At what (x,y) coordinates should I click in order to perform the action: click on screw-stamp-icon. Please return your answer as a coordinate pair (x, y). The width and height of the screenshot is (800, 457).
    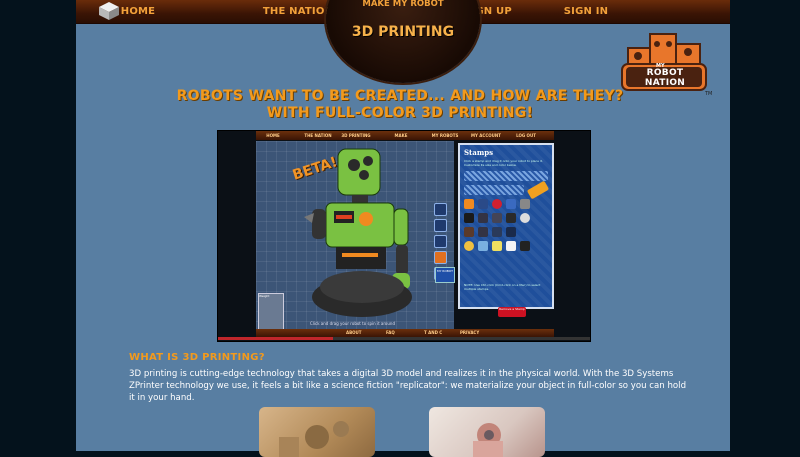
    Looking at the image, I should click on (525, 246).